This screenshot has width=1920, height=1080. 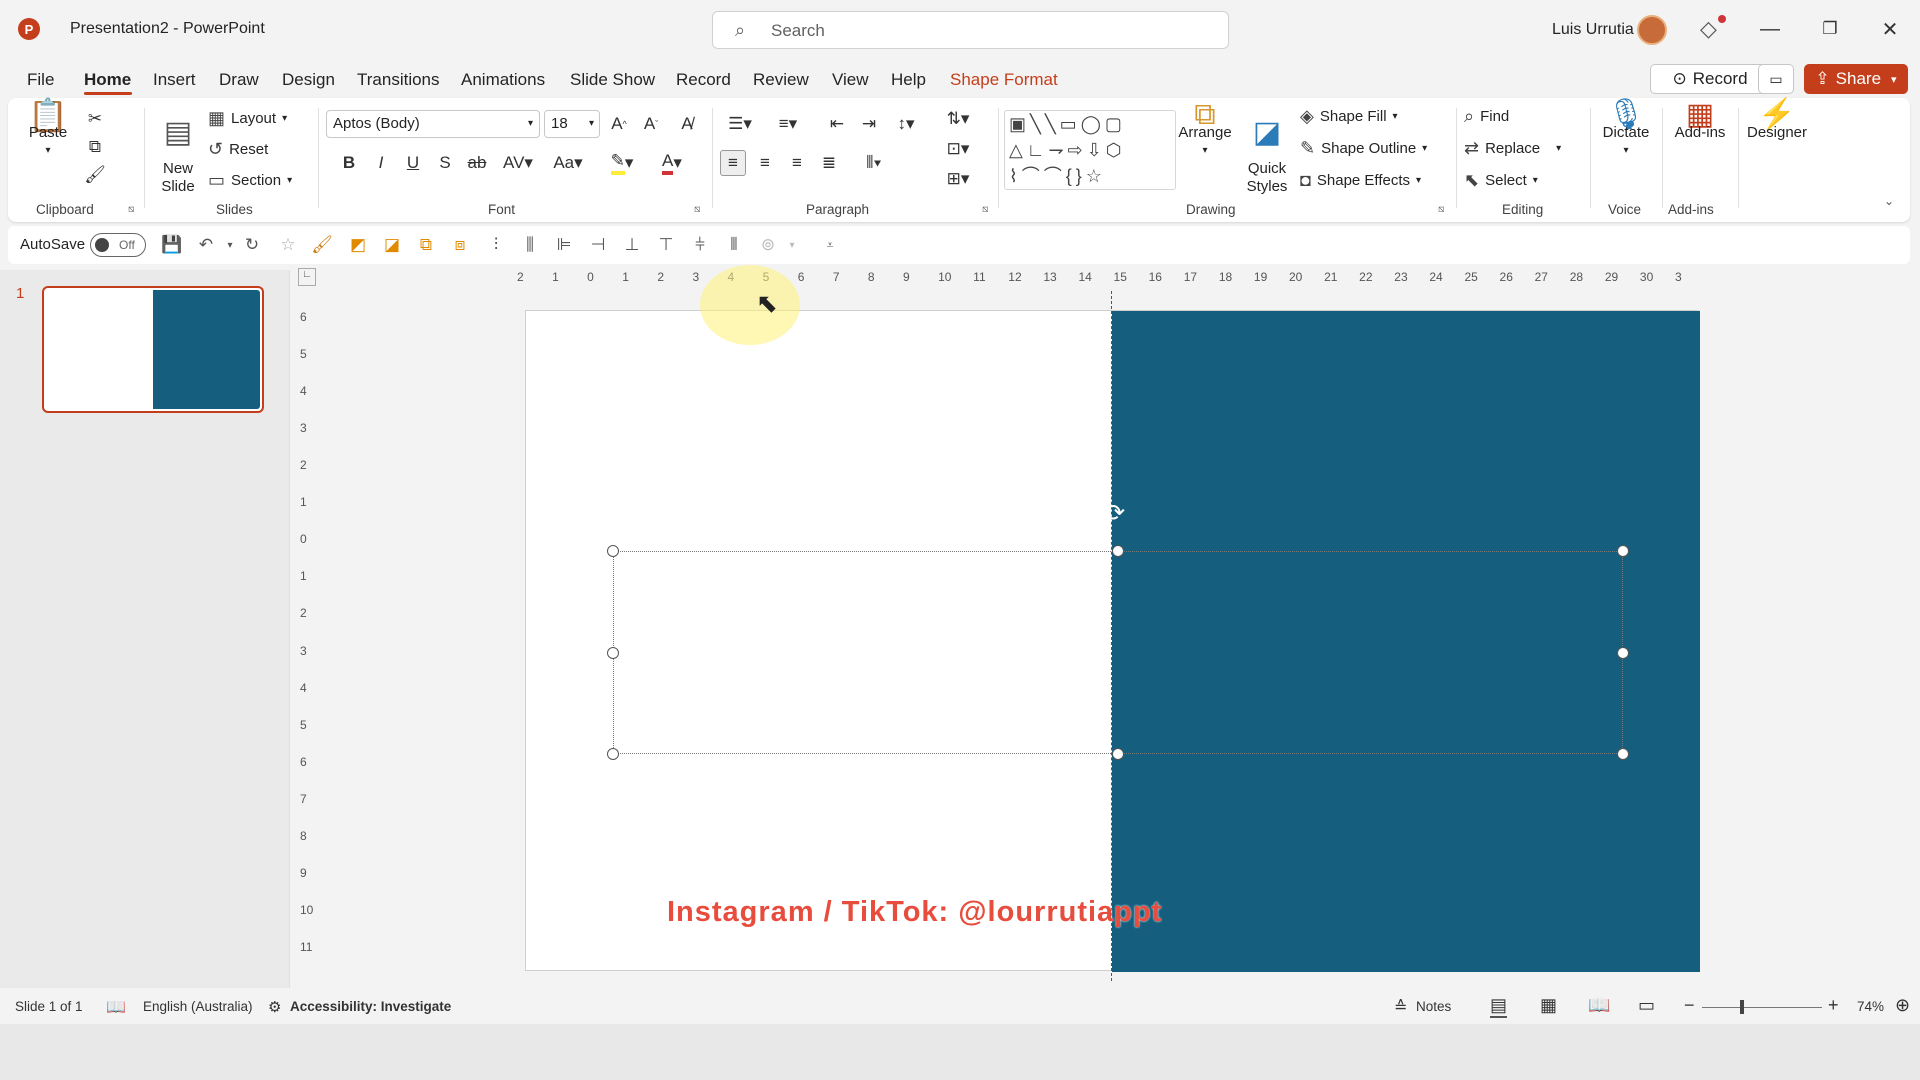 I want to click on shape-effects-button: ◘ Shape Effects ▾, so click(x=1360, y=180).